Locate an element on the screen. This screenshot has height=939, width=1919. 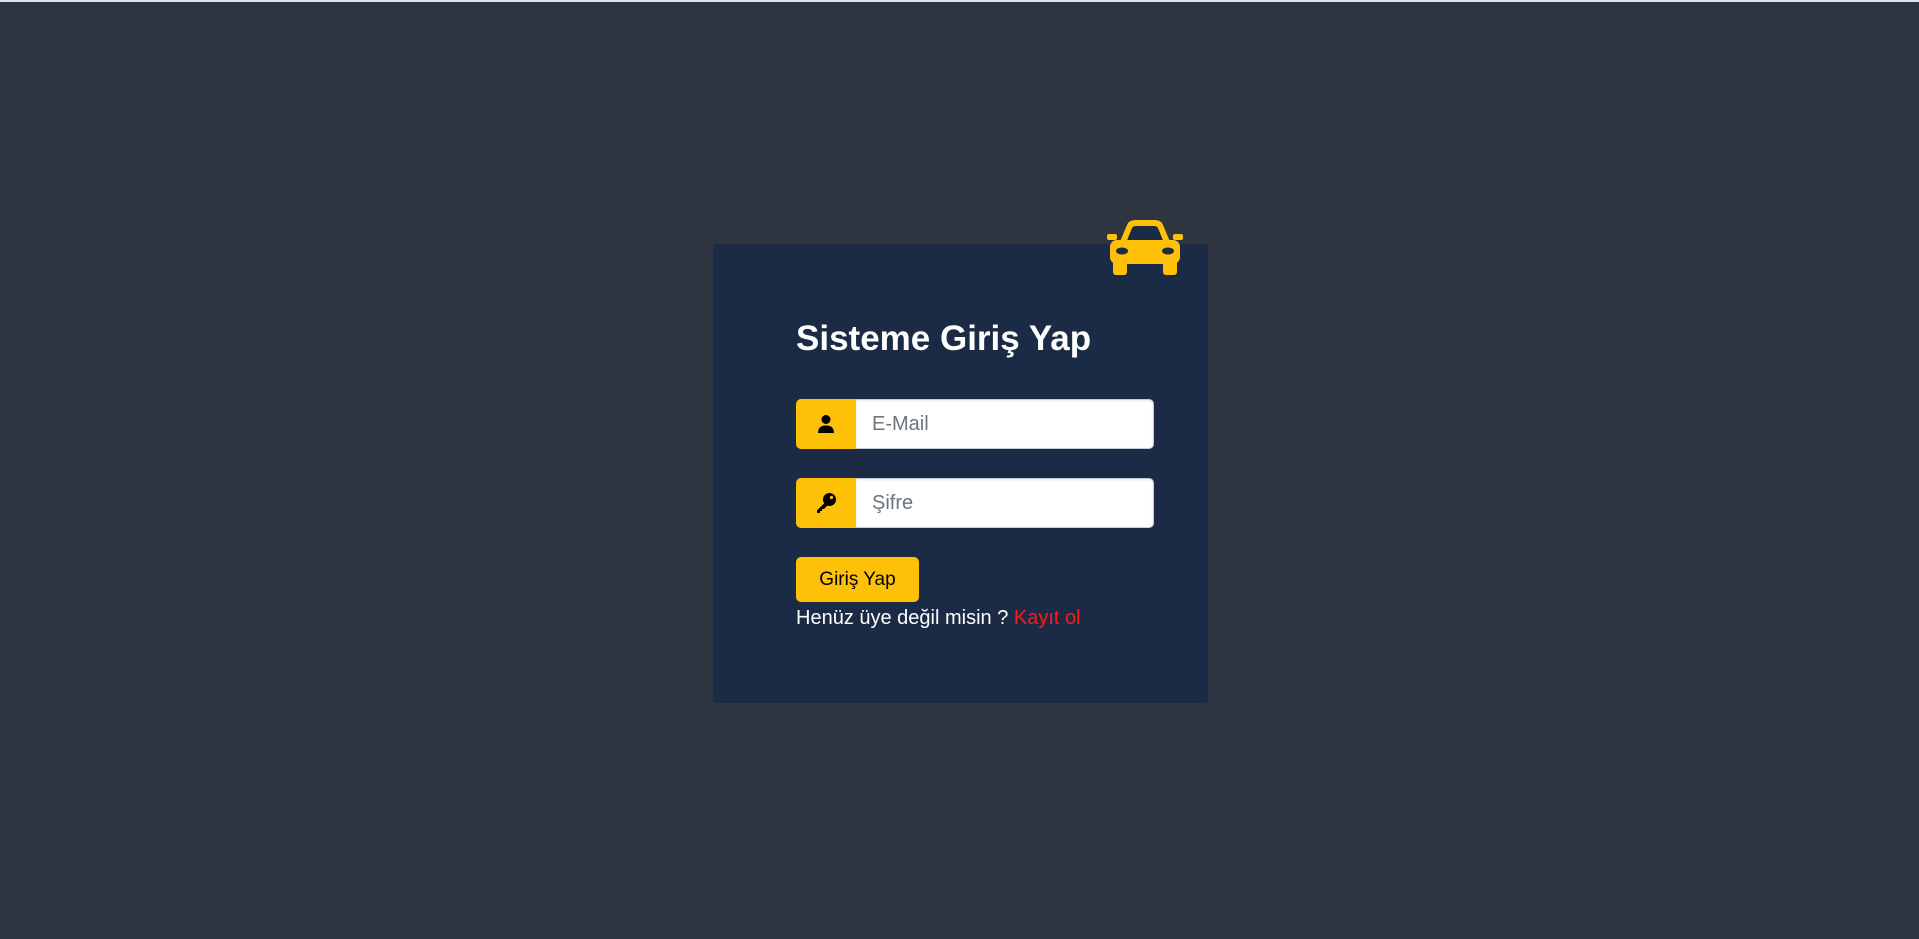
password-input-group is located at coordinates (975, 503).